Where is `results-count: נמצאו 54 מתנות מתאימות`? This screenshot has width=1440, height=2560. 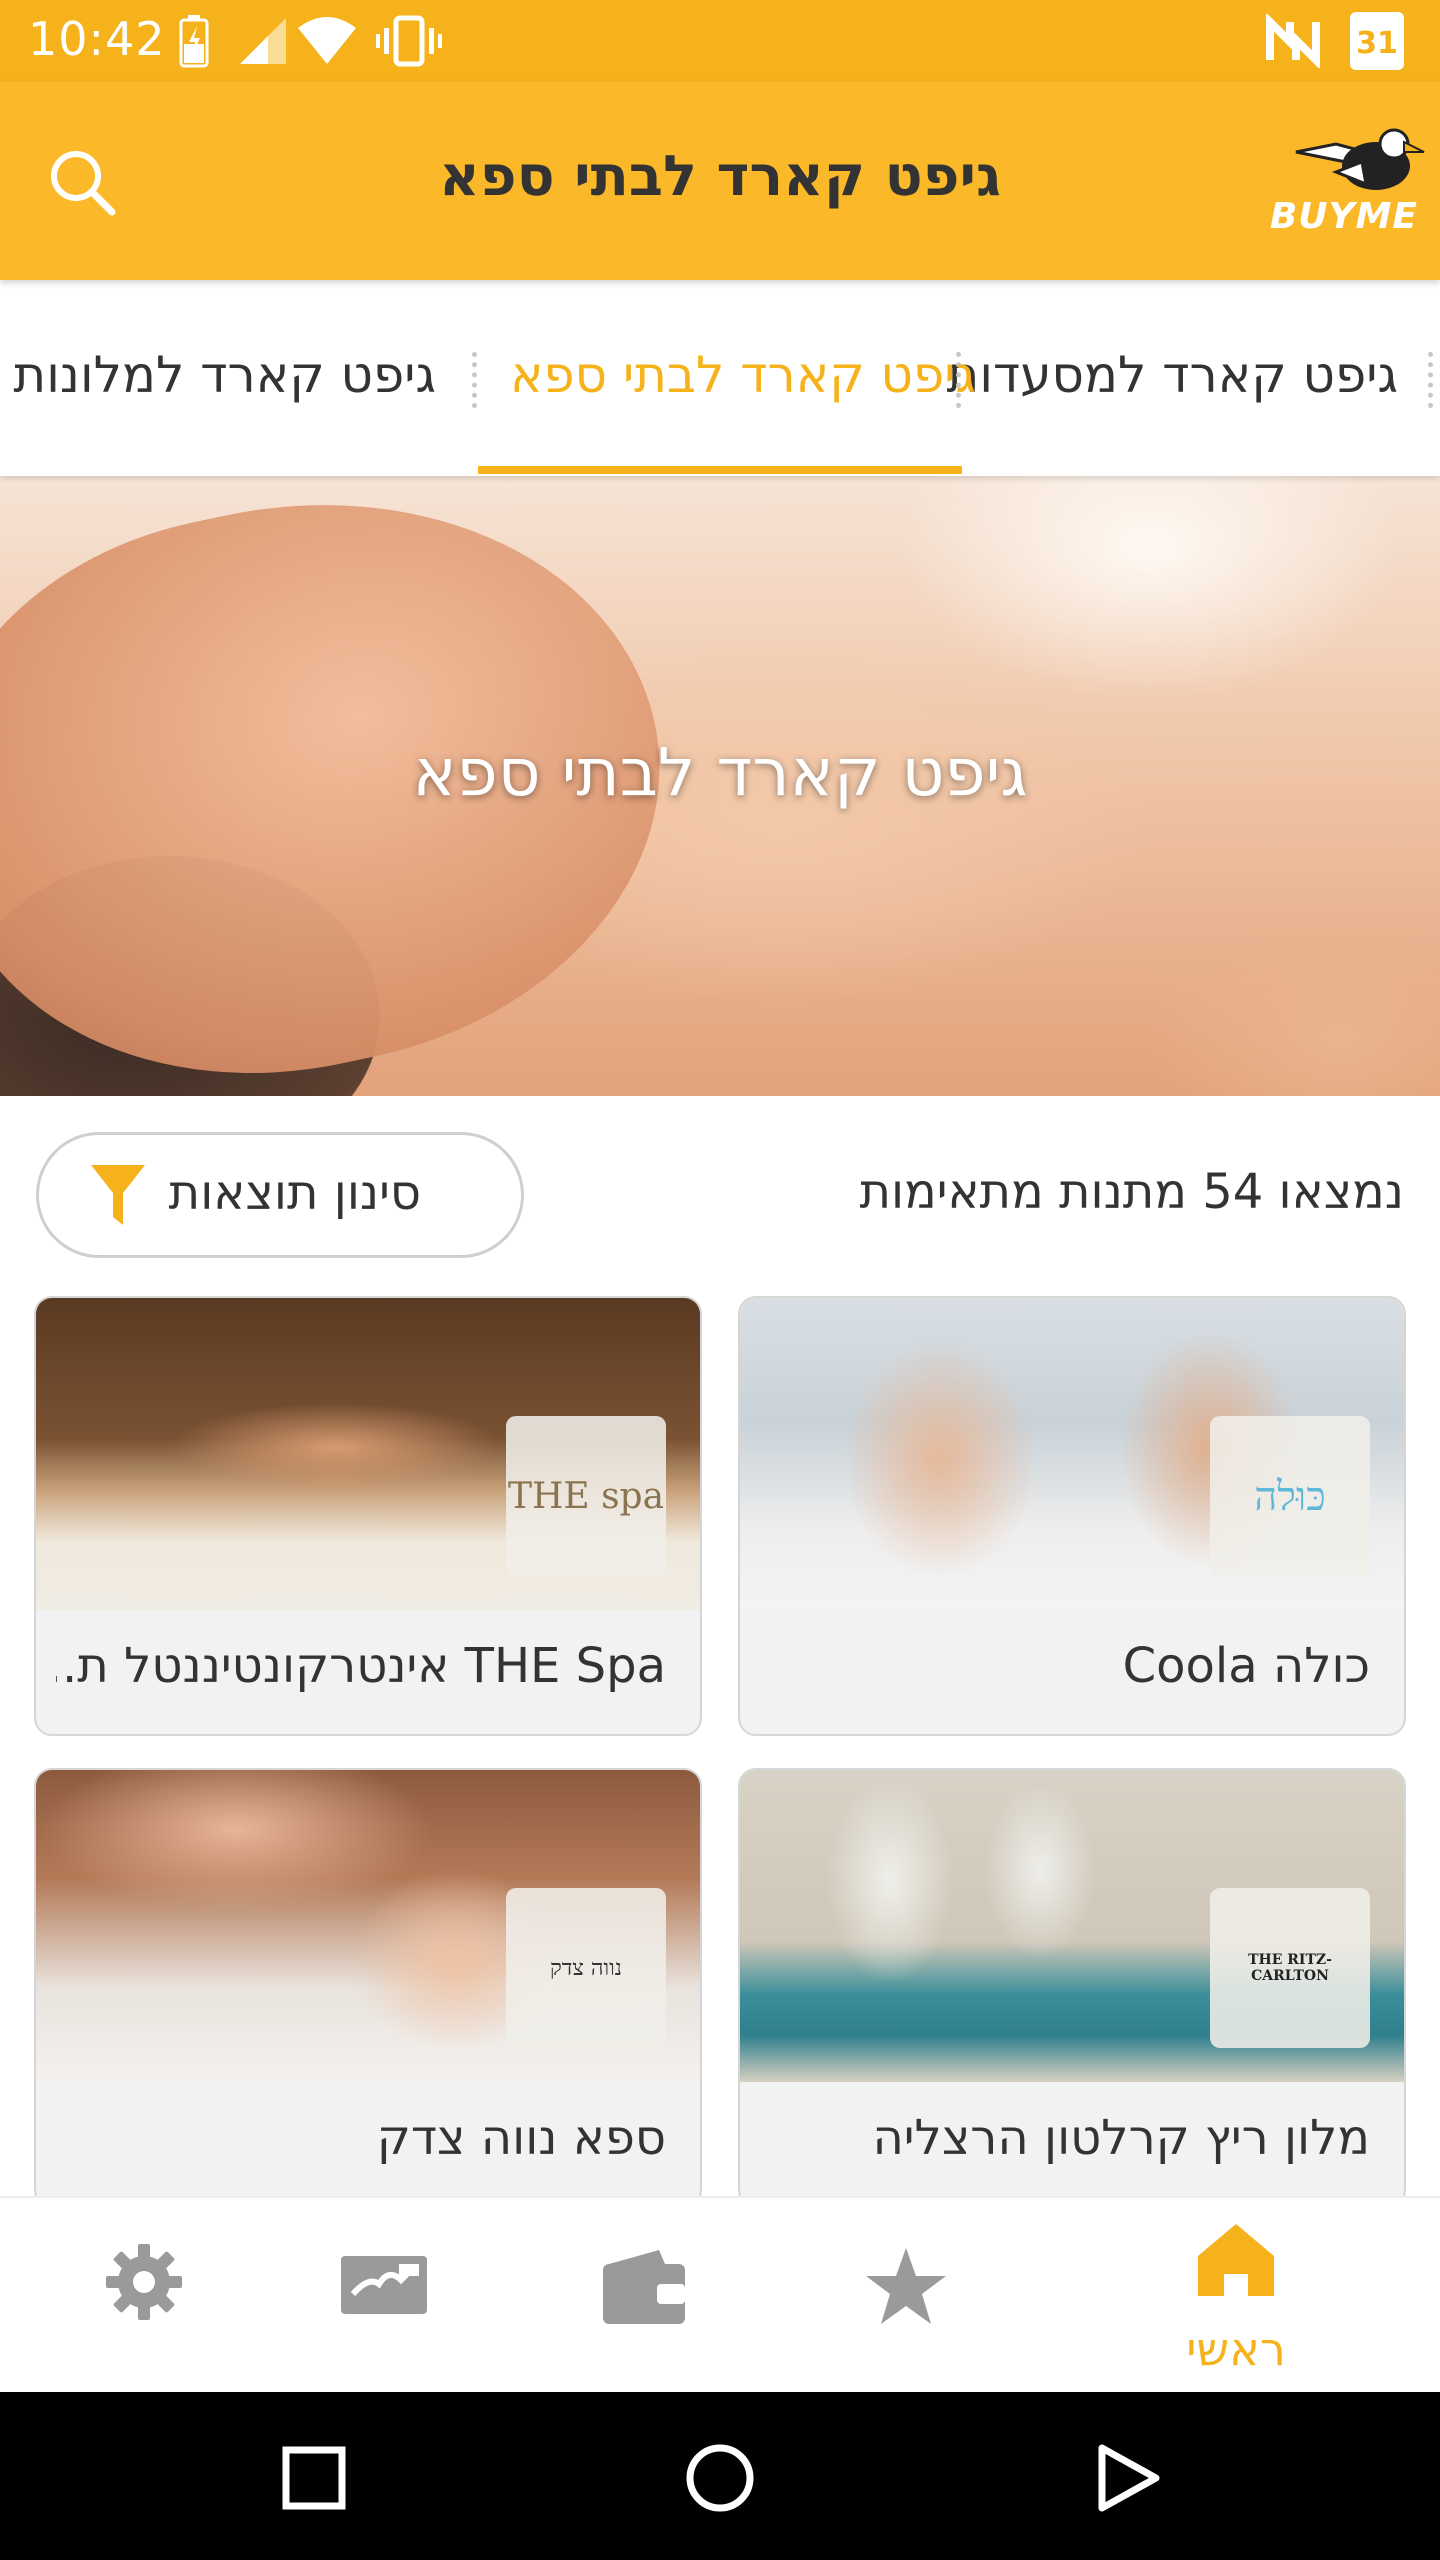 results-count: נמצאו 54 מתנות מתאימות is located at coordinates (1132, 1192).